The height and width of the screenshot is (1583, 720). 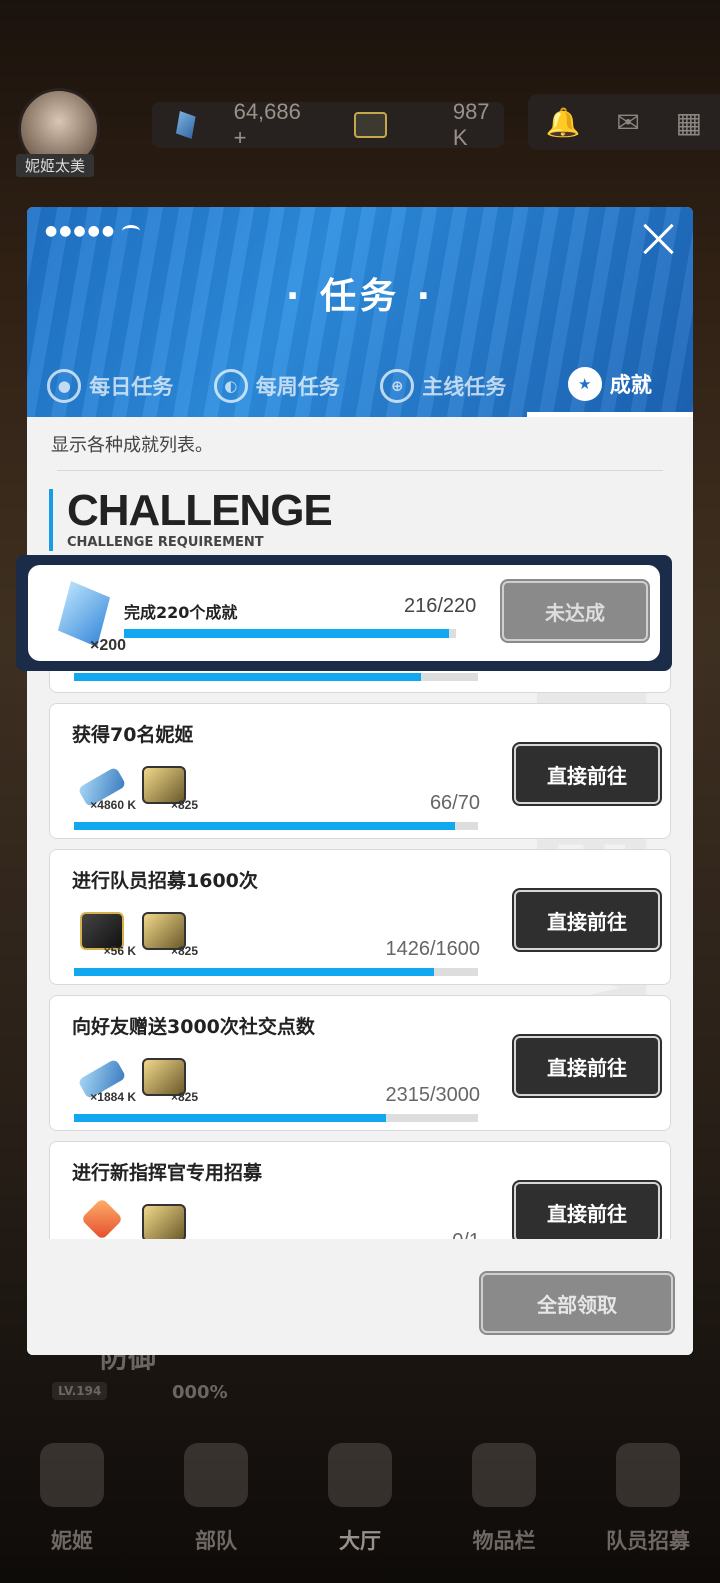 I want to click on list-item: 进行新指挥官专用招募 0/1 直接前往, so click(x=360, y=1190).